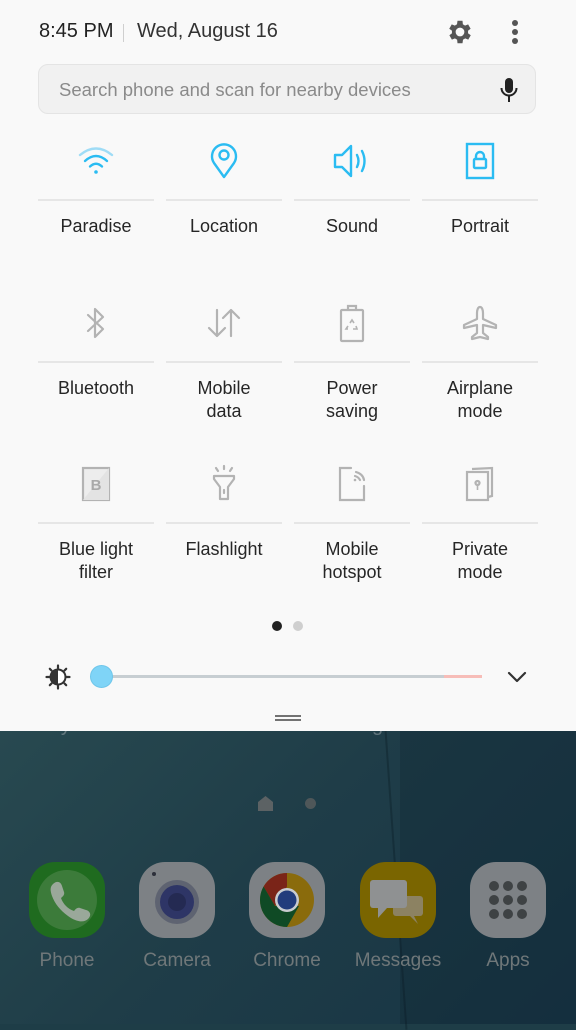  Describe the element at coordinates (509, 90) in the screenshot. I see `microphone-icon` at that location.